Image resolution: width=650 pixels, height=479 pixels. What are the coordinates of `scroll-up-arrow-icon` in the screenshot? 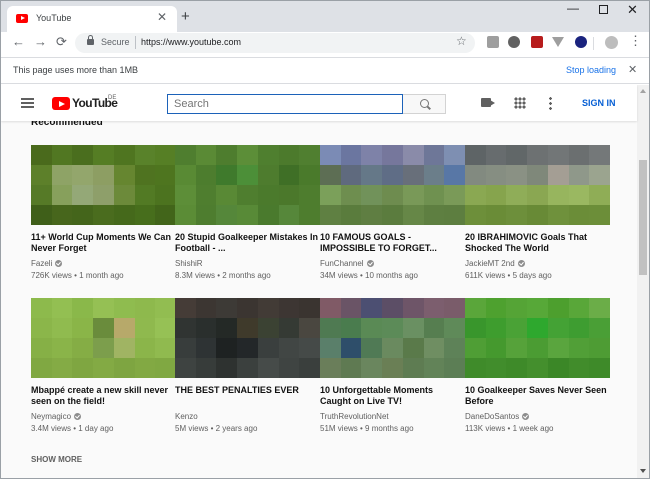 It's located at (643, 91).